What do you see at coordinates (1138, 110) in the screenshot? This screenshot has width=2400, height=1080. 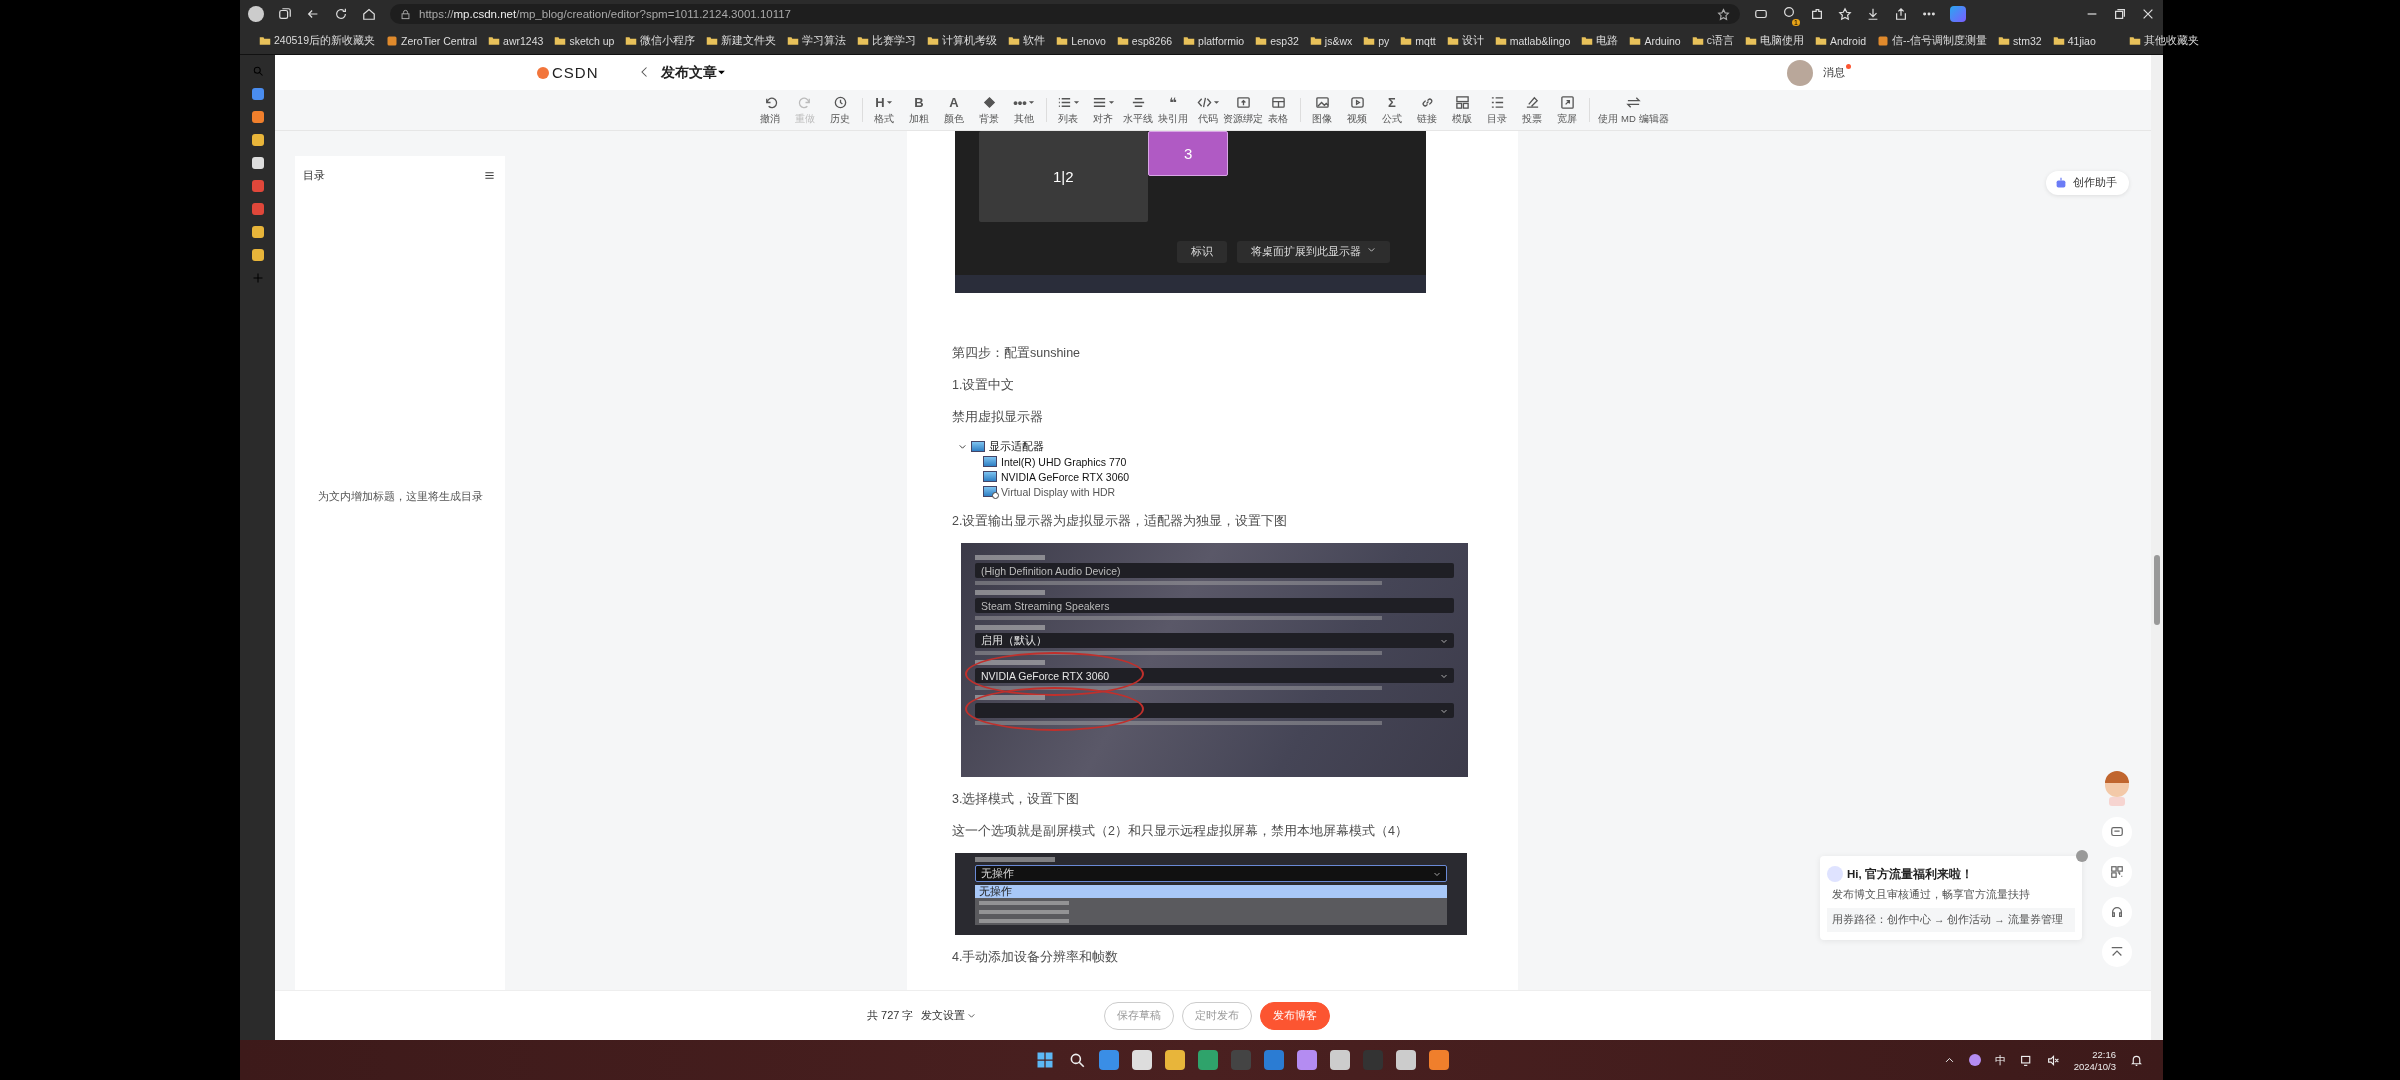 I see `toolbar-button: 水平线` at bounding box center [1138, 110].